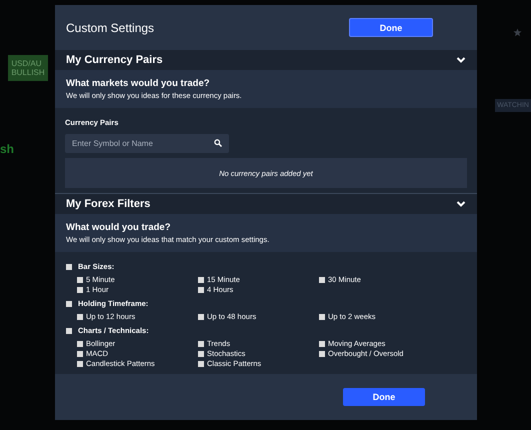 Image resolution: width=531 pixels, height=430 pixels. I want to click on section-question: What markets would you trade?, so click(138, 83).